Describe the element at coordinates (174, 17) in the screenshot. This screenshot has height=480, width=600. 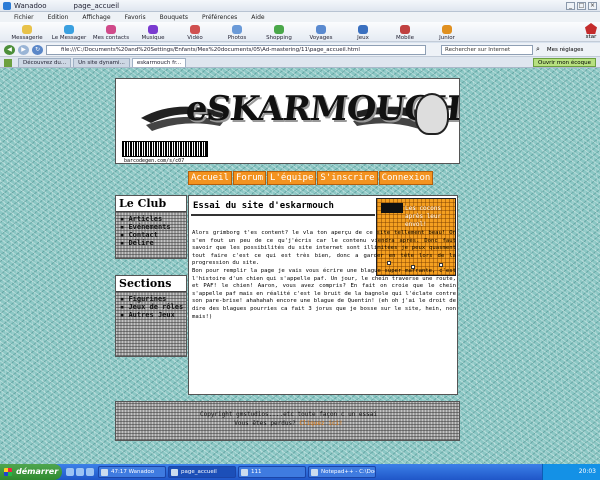
I see `menu-bouquets: Bouquets` at that location.